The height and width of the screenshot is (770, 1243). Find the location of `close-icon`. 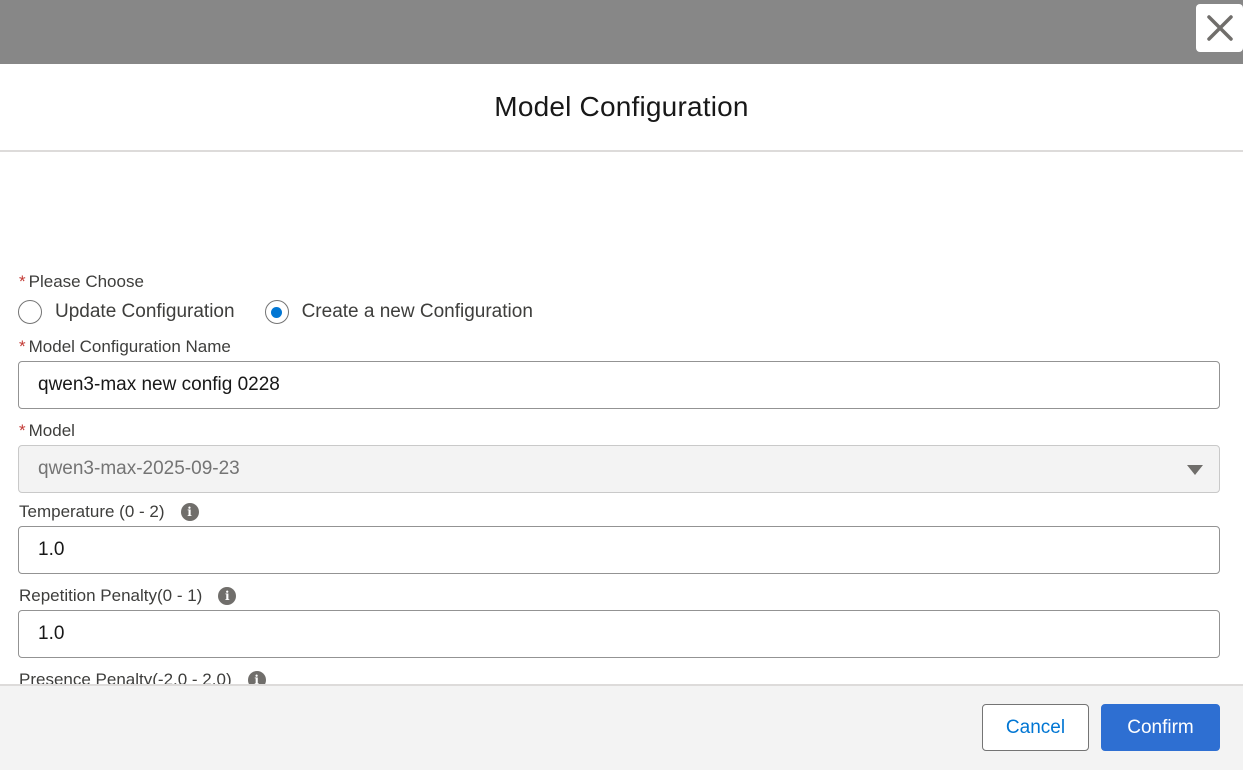

close-icon is located at coordinates (1219, 28).